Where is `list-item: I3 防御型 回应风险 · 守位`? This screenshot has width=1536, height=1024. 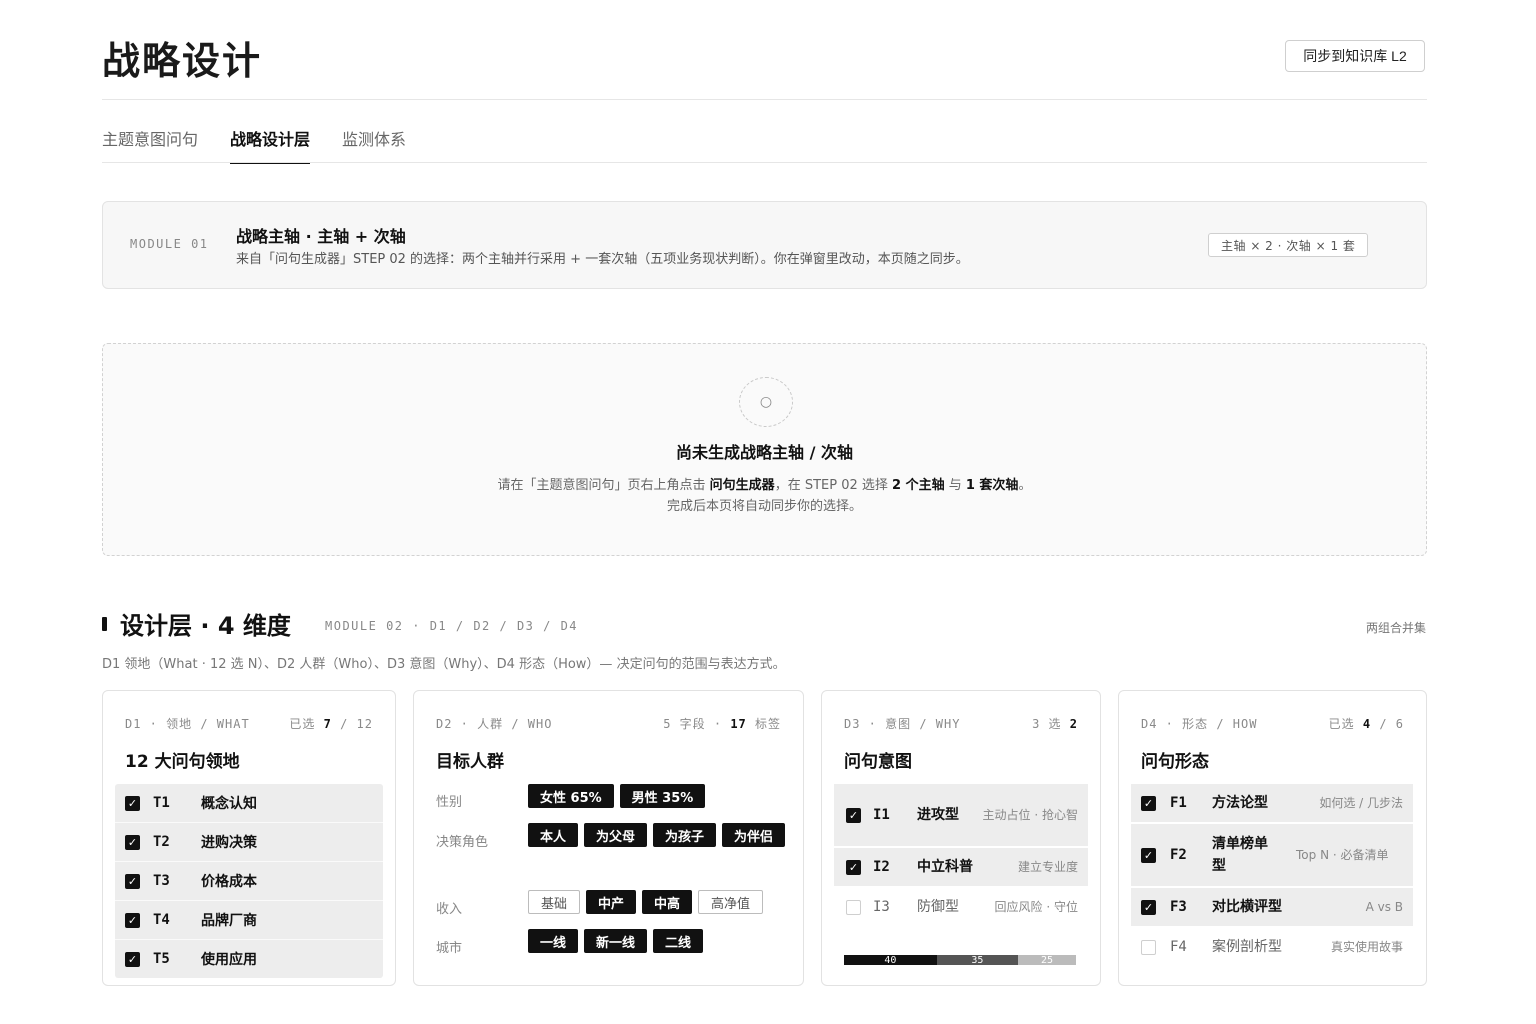 list-item: I3 防御型 回应风险 · 守位 is located at coordinates (961, 907).